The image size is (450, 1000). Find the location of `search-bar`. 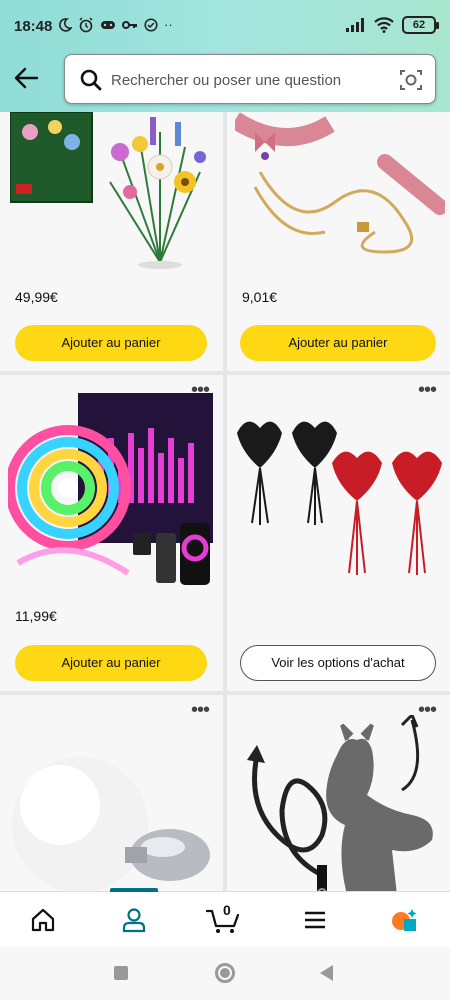

search-bar is located at coordinates (250, 79).